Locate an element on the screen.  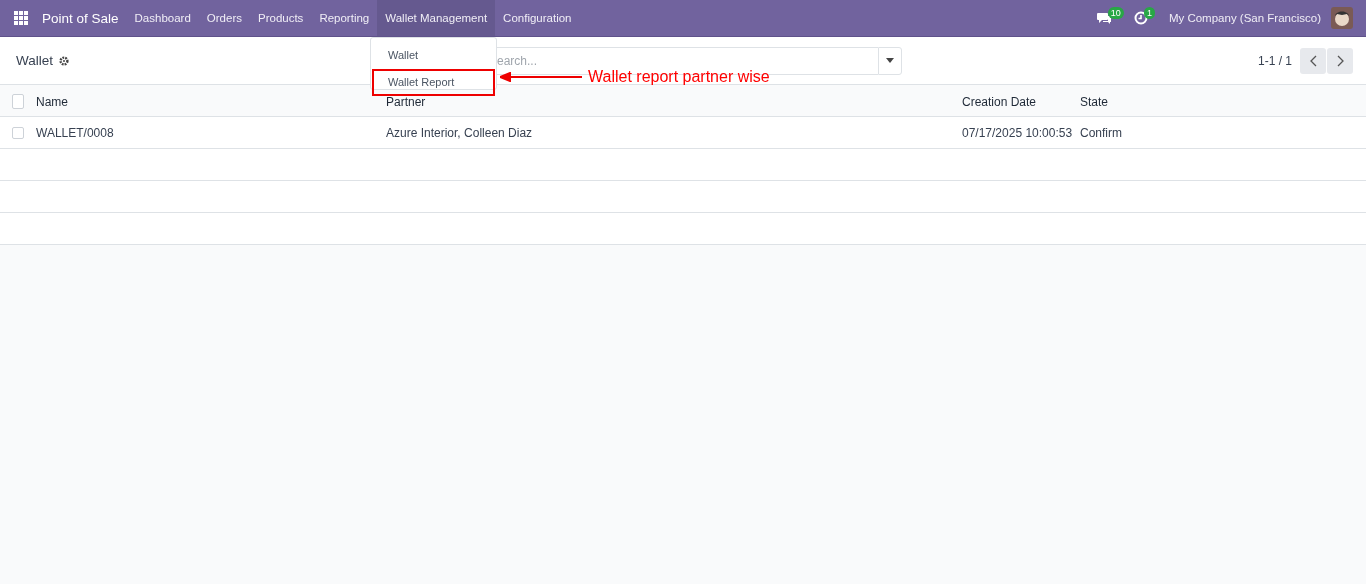
message-count: 10 is located at coordinates (1115, 13).